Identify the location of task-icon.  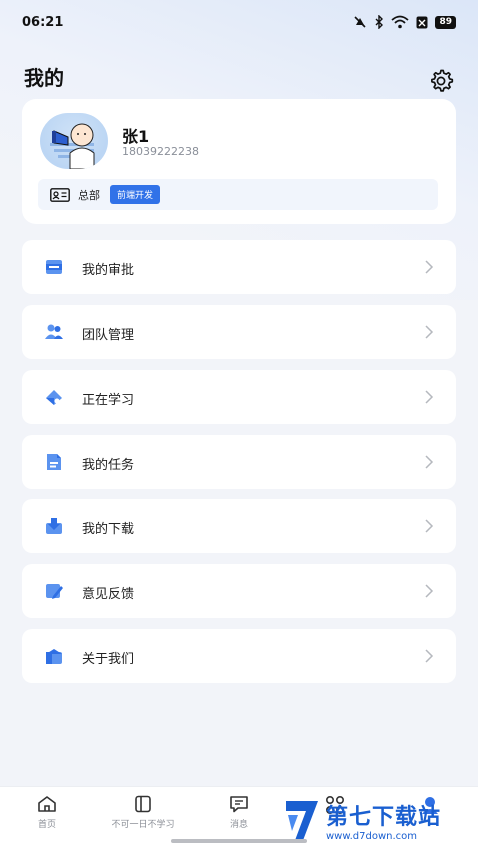
(54, 462).